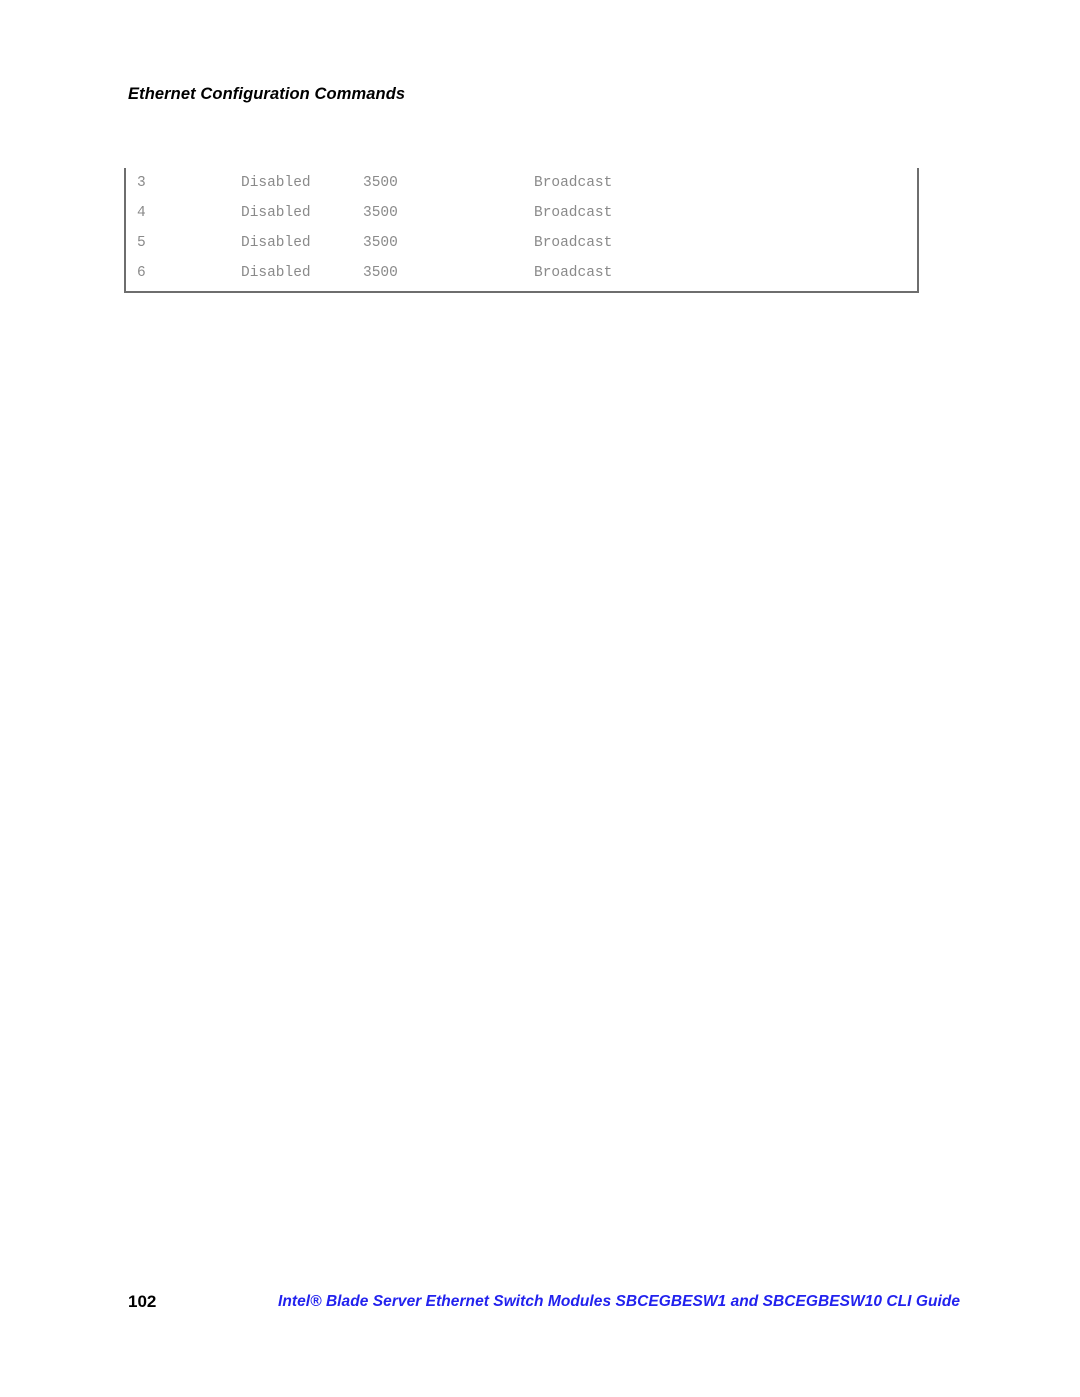 The width and height of the screenshot is (1080, 1397). What do you see at coordinates (521, 243) in the screenshot?
I see `table-row: 5 Disabled 3500 Broadcast` at bounding box center [521, 243].